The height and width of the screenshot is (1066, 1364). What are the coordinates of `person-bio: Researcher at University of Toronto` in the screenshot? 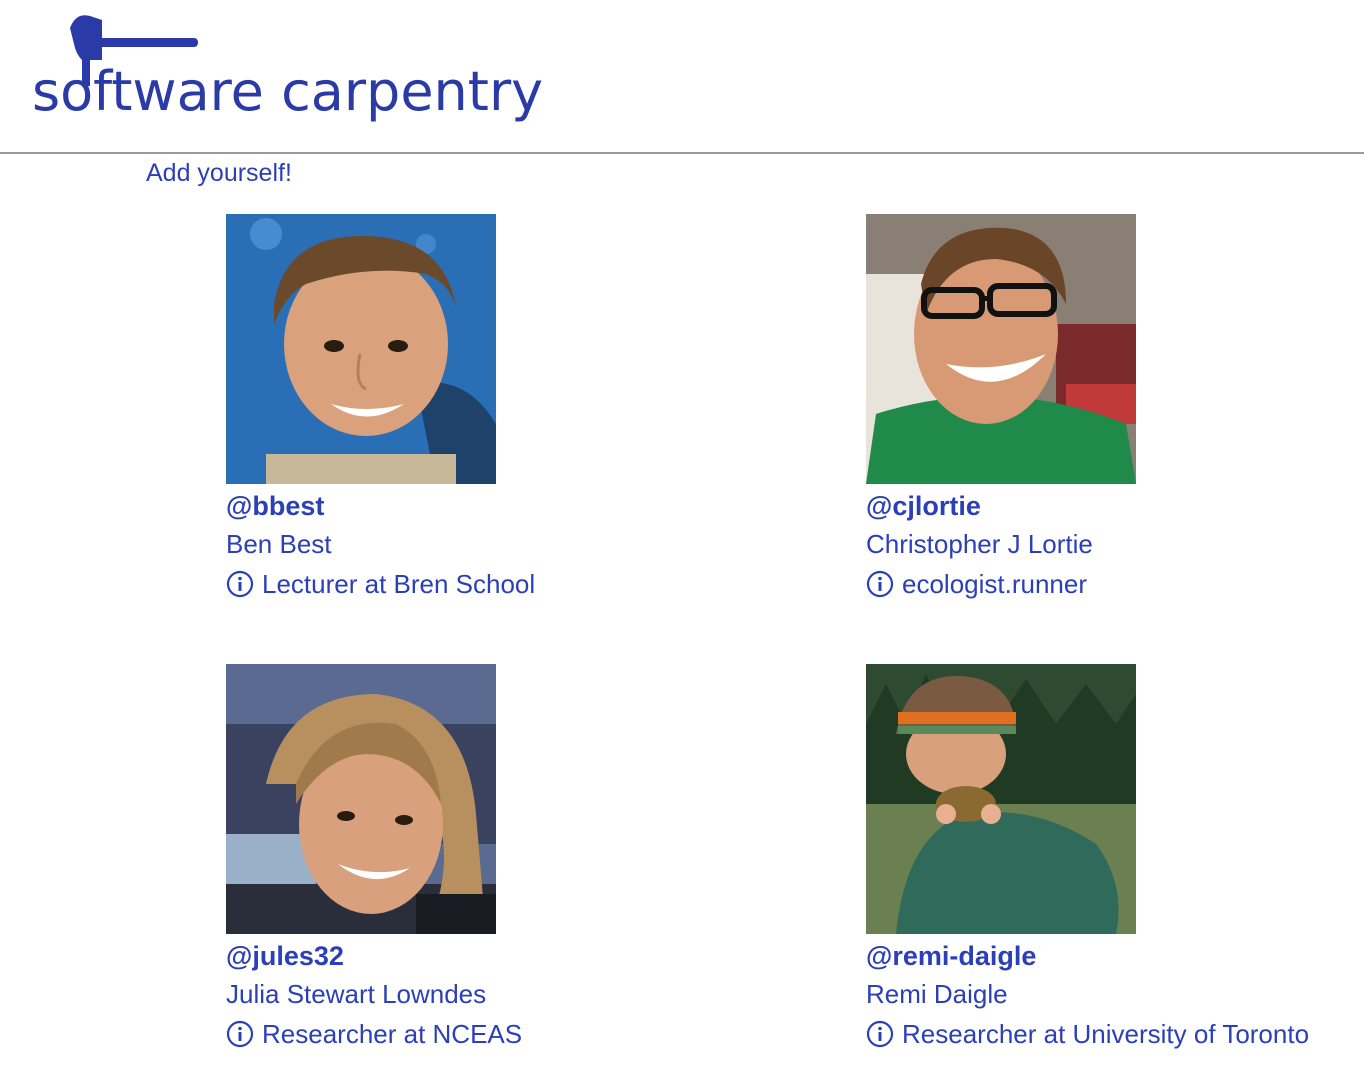 It's located at (1115, 1034).